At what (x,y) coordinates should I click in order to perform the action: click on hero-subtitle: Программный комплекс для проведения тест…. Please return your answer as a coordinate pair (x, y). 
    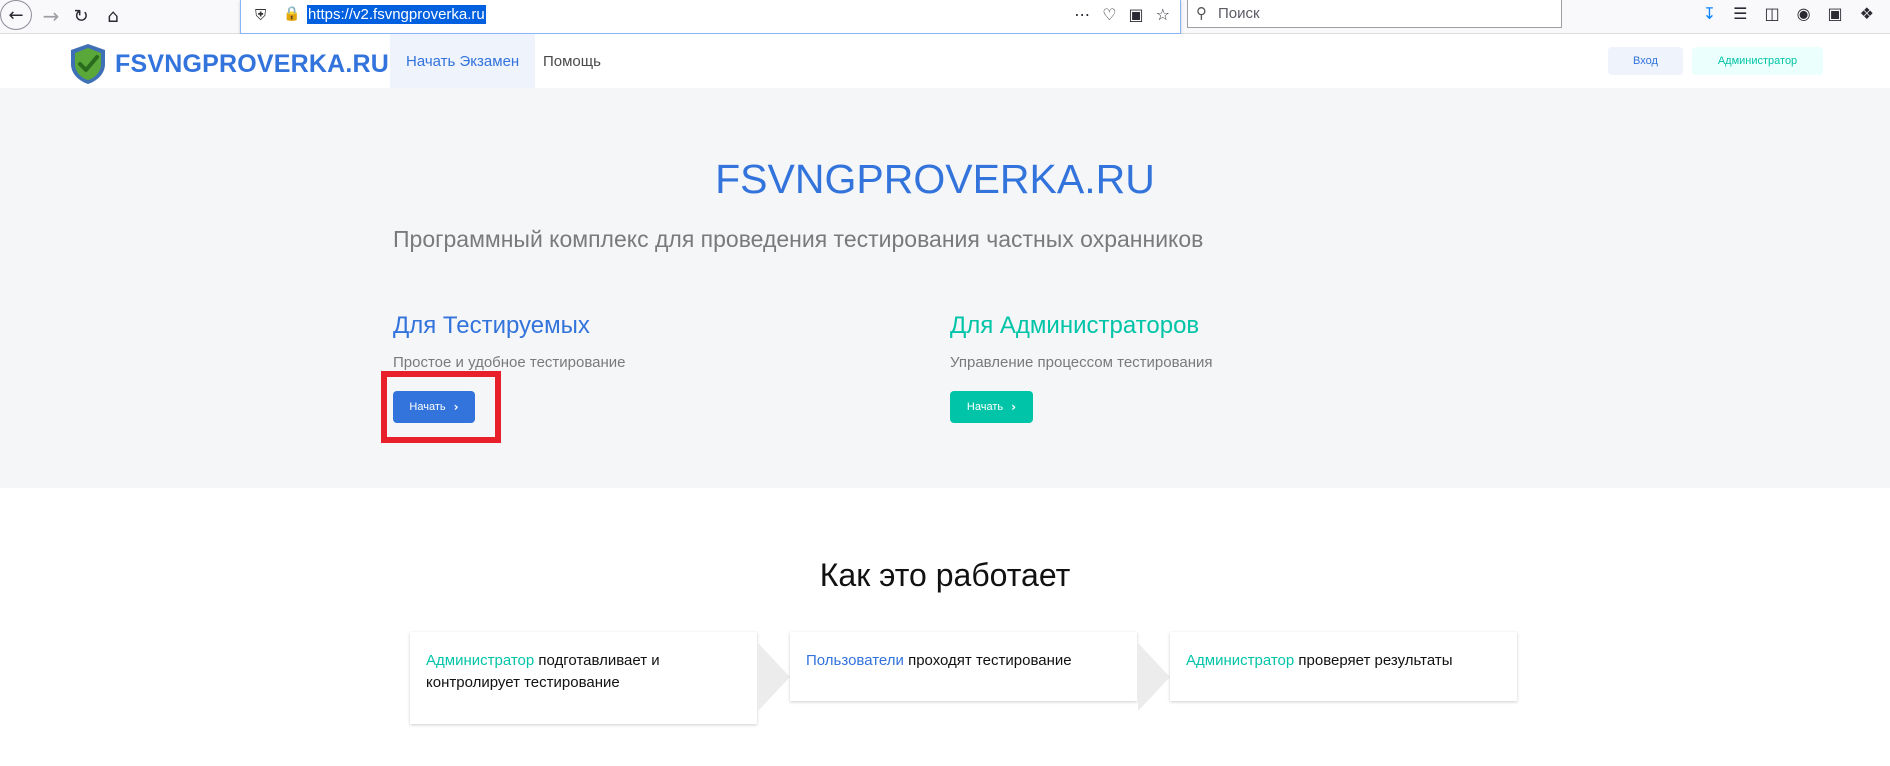
    Looking at the image, I should click on (798, 239).